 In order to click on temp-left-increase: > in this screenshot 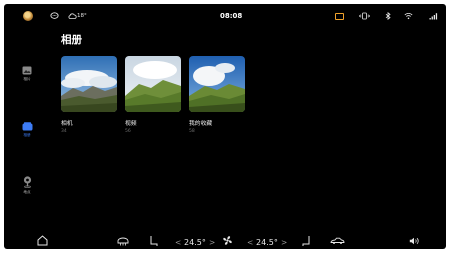, I will do `click(212, 242)`.